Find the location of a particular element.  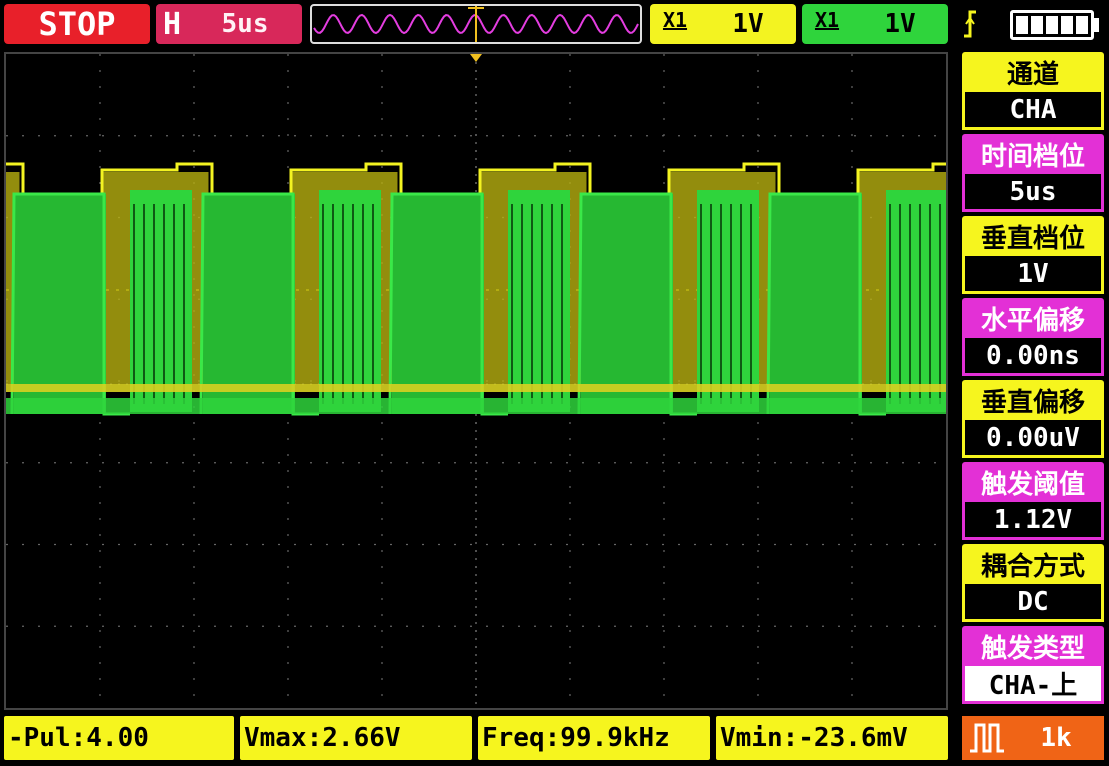

pulse-icon is located at coordinates (987, 738).